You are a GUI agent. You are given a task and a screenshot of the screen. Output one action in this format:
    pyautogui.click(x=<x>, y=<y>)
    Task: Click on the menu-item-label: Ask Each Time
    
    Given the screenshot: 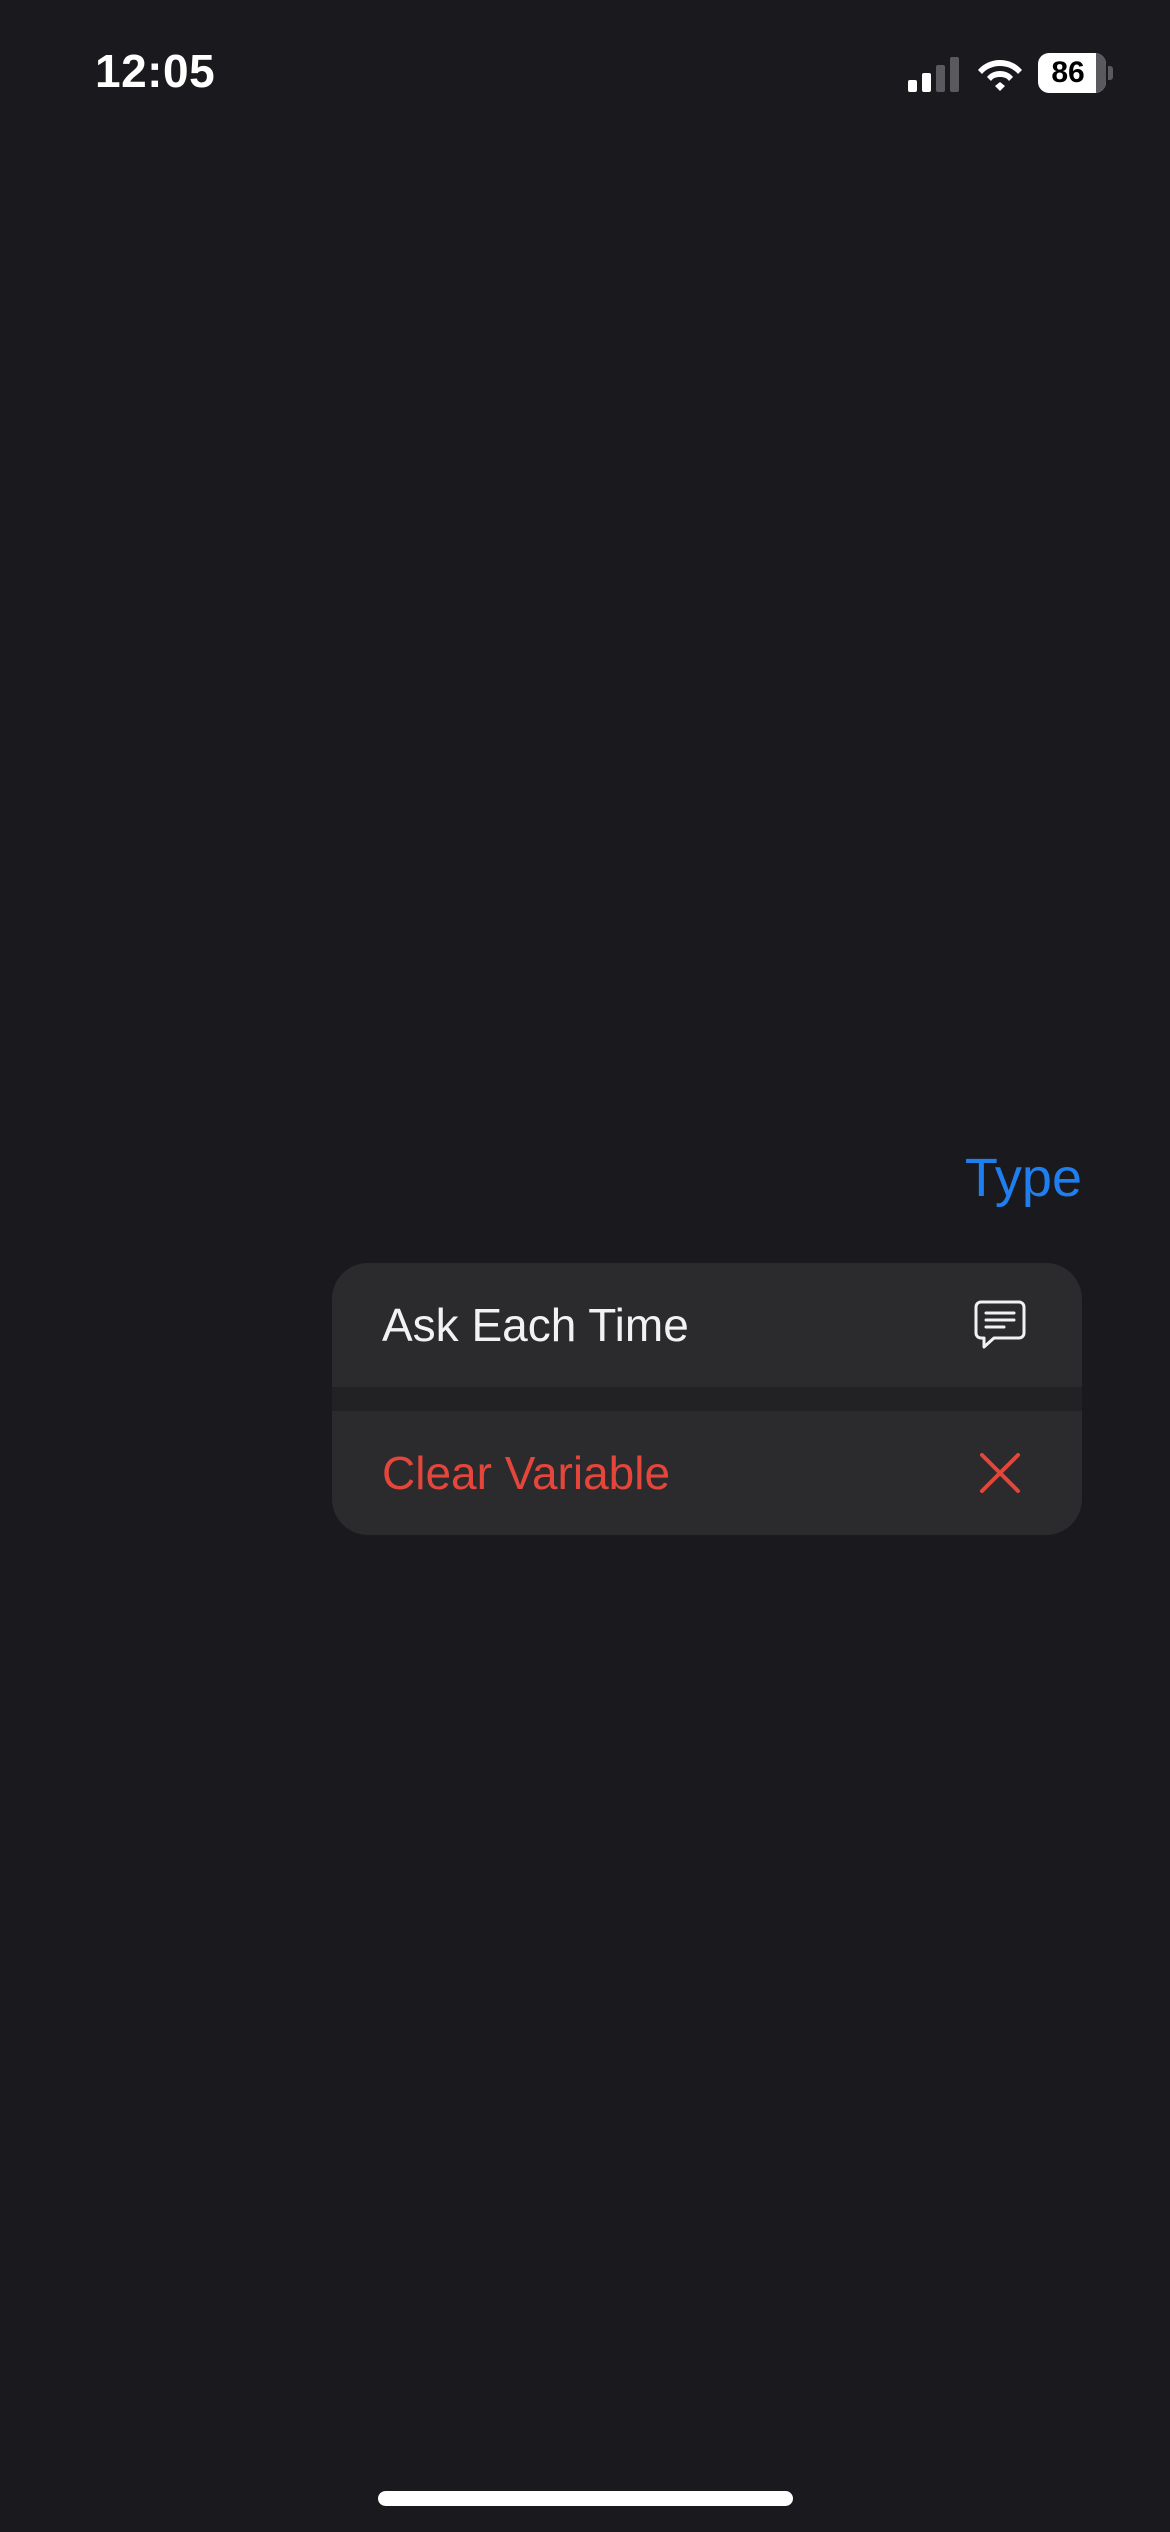 What is the action you would take?
    pyautogui.click(x=535, y=1325)
    